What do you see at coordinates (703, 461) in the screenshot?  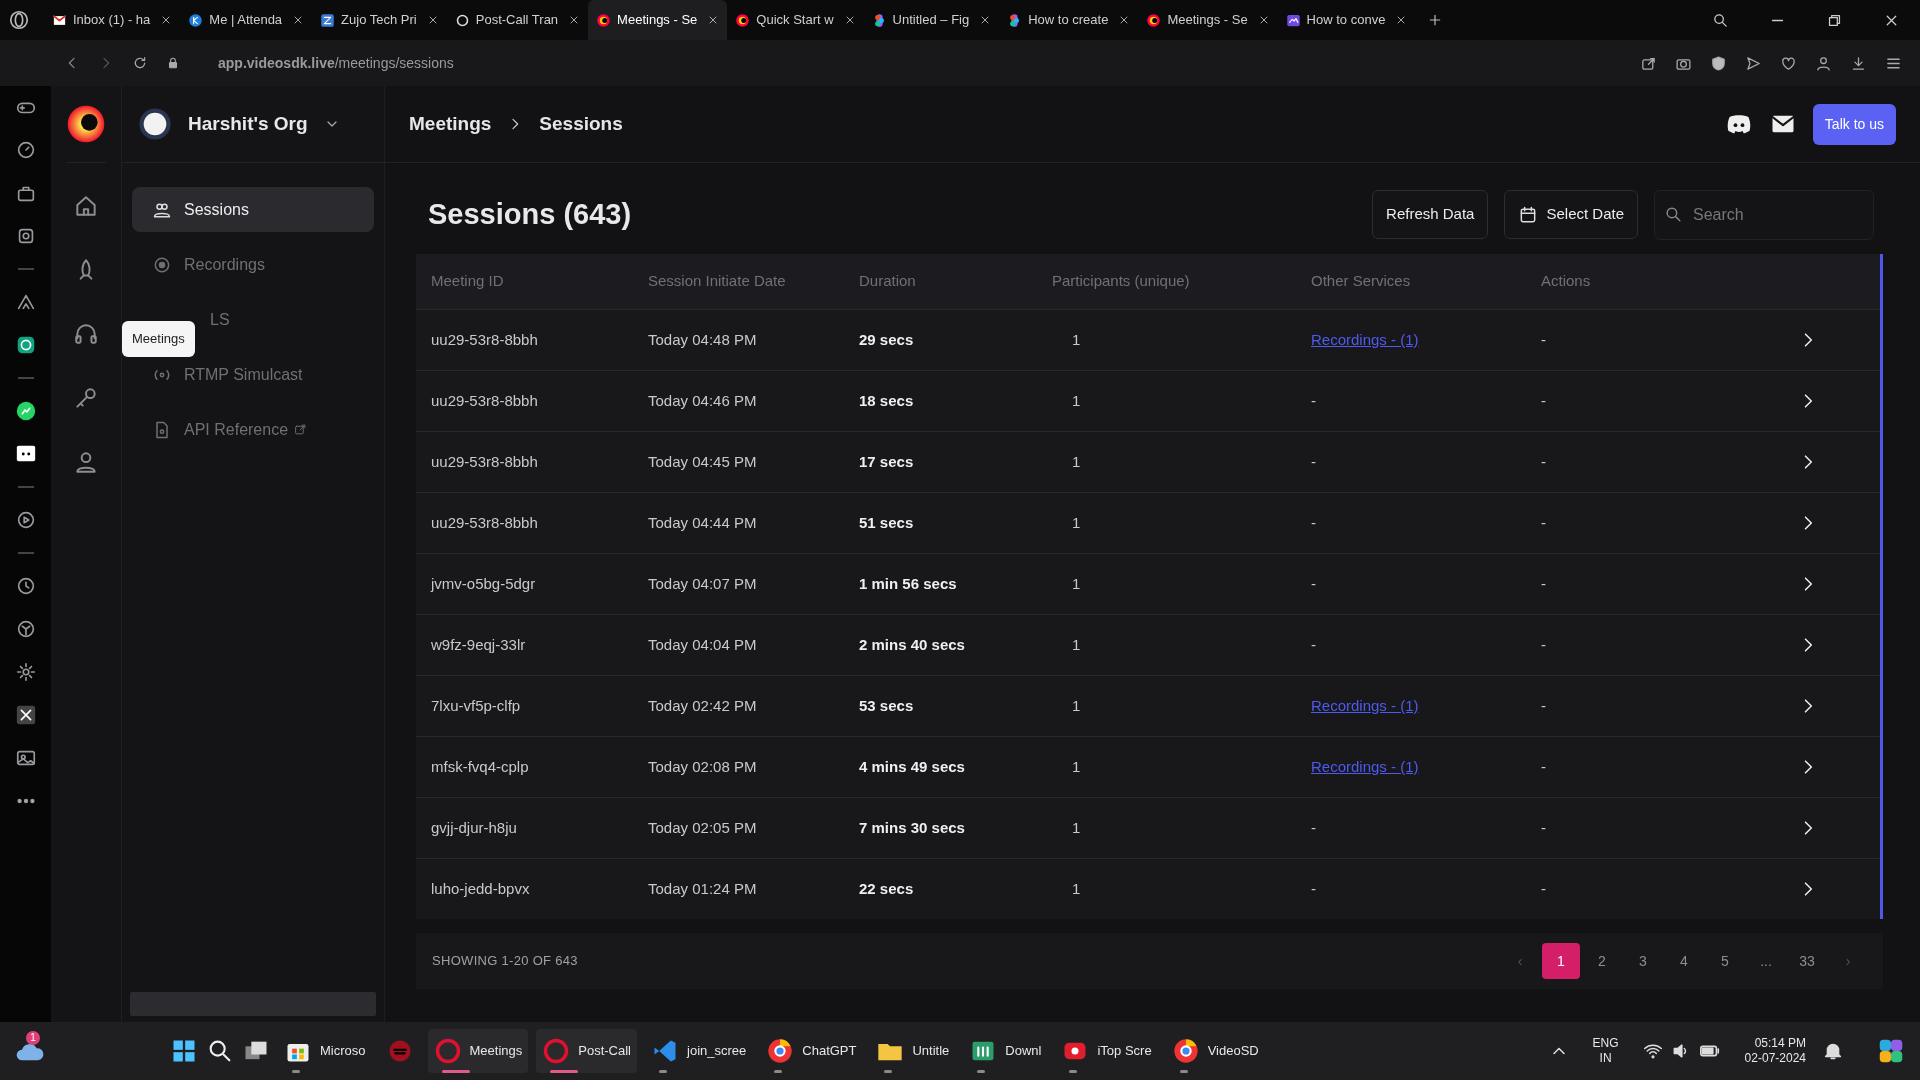 I see `table-cell-text: Today 04:45 PM` at bounding box center [703, 461].